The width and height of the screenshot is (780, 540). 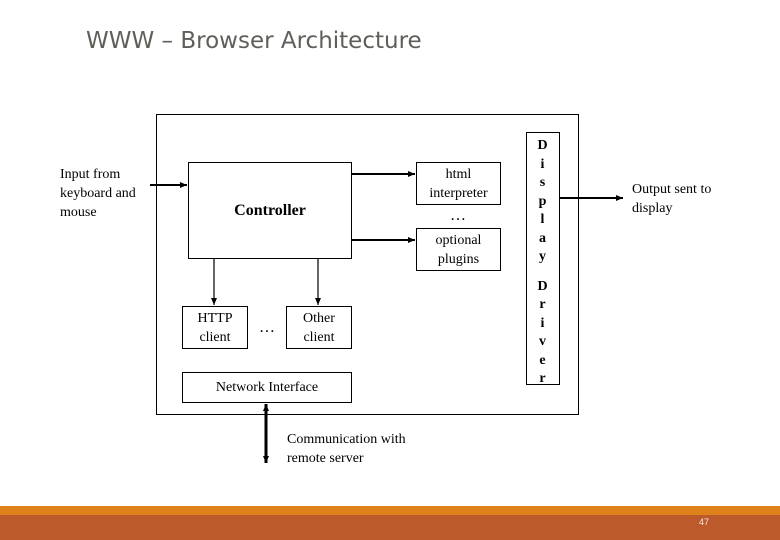 I want to click on page-number: 47, so click(x=704, y=522).